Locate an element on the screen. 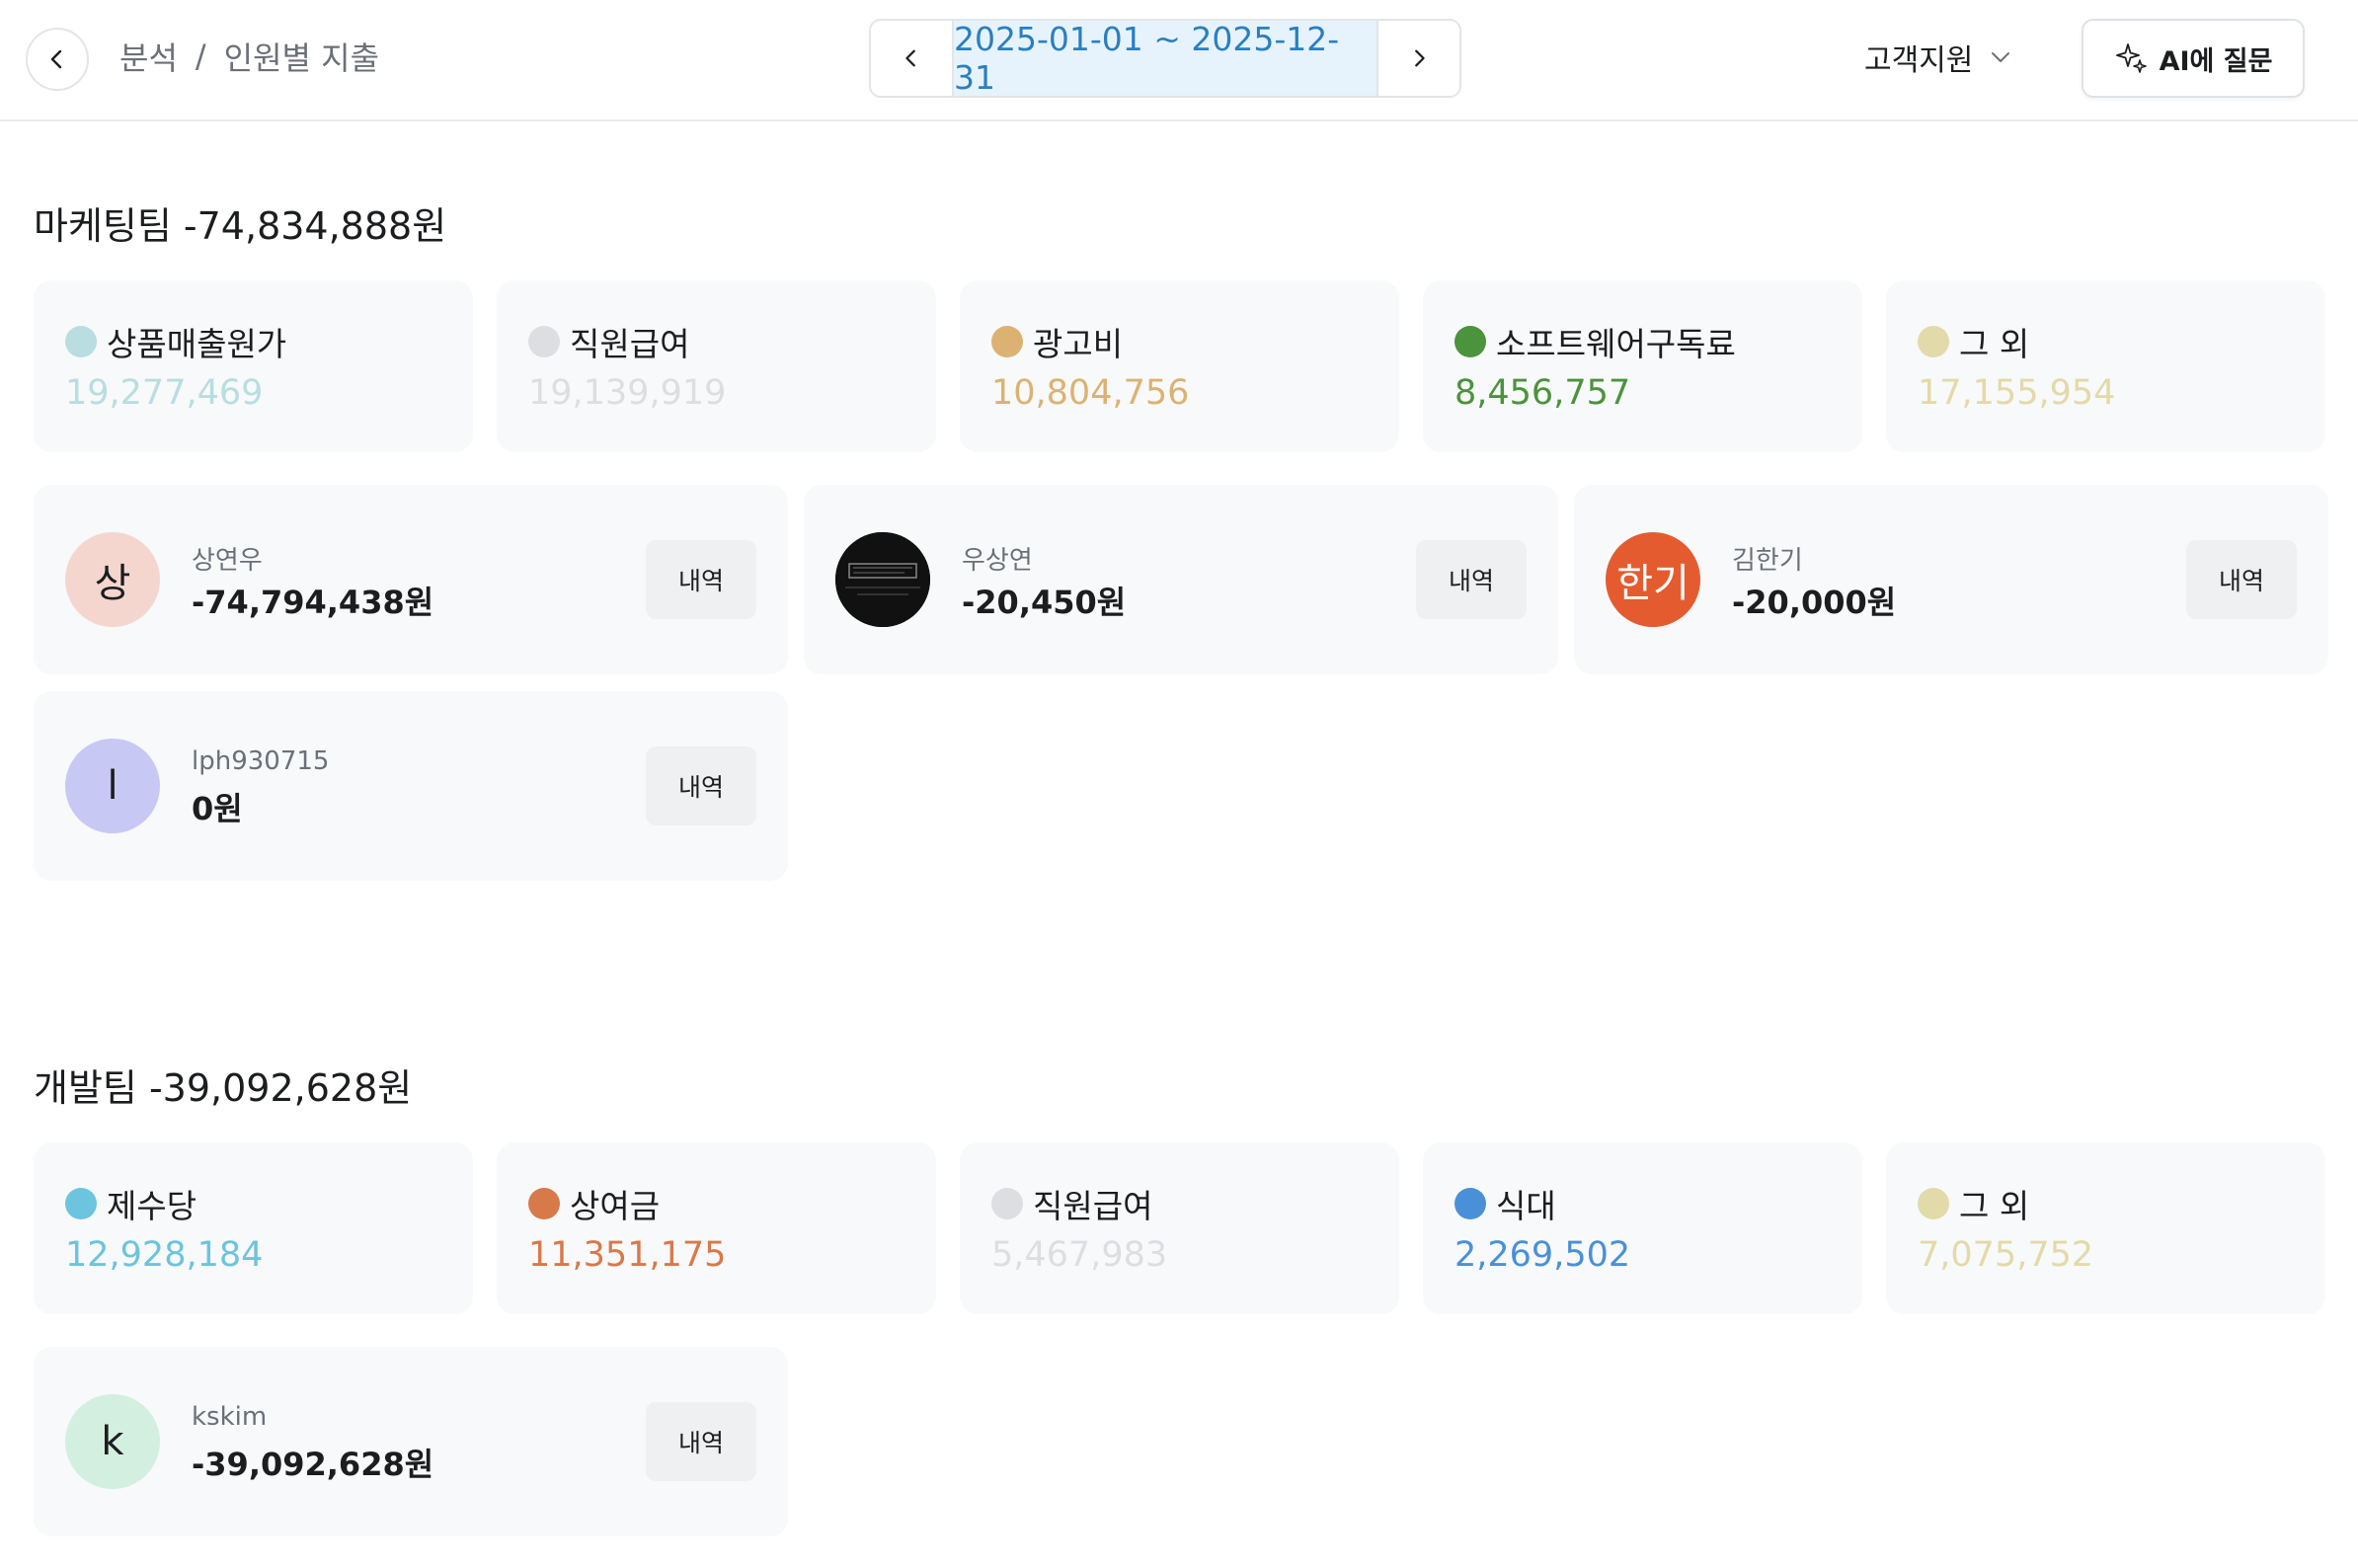 This screenshot has width=2358, height=1568. profile-photo-icon is located at coordinates (883, 579).